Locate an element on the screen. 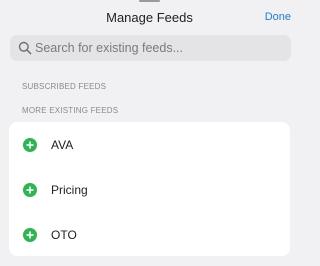 The height and width of the screenshot is (266, 320). feed-item-oto: OTO is located at coordinates (149, 234).